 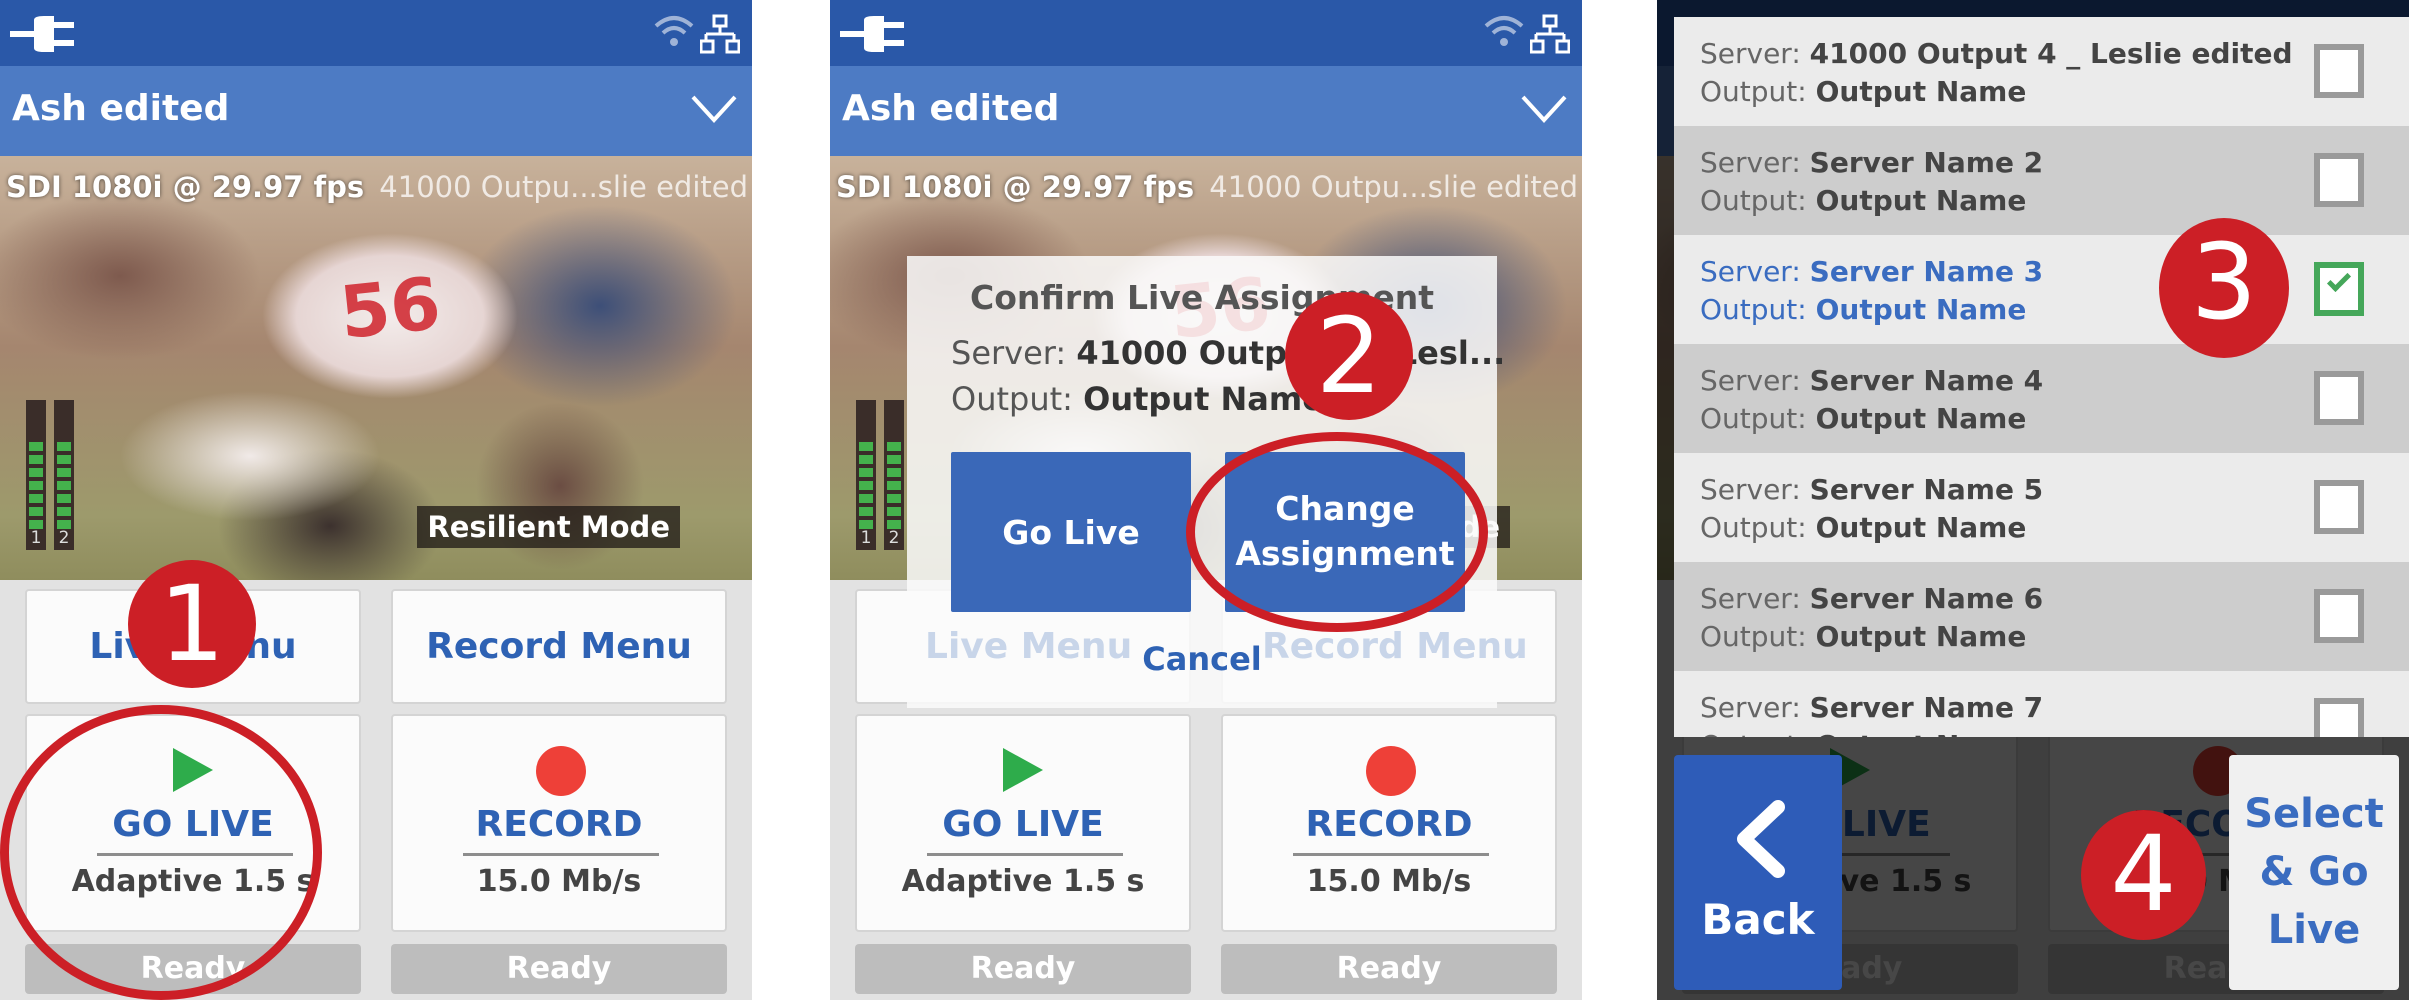 I want to click on server-name: Server Name 5, so click(x=1926, y=489).